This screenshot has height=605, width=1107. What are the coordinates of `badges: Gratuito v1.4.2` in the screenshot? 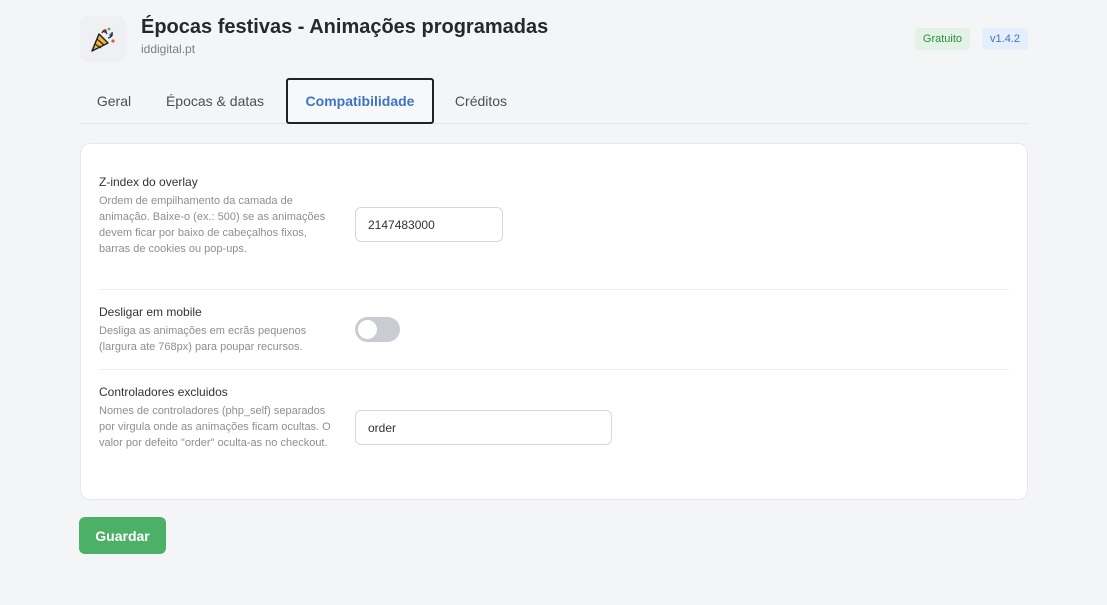 It's located at (971, 39).